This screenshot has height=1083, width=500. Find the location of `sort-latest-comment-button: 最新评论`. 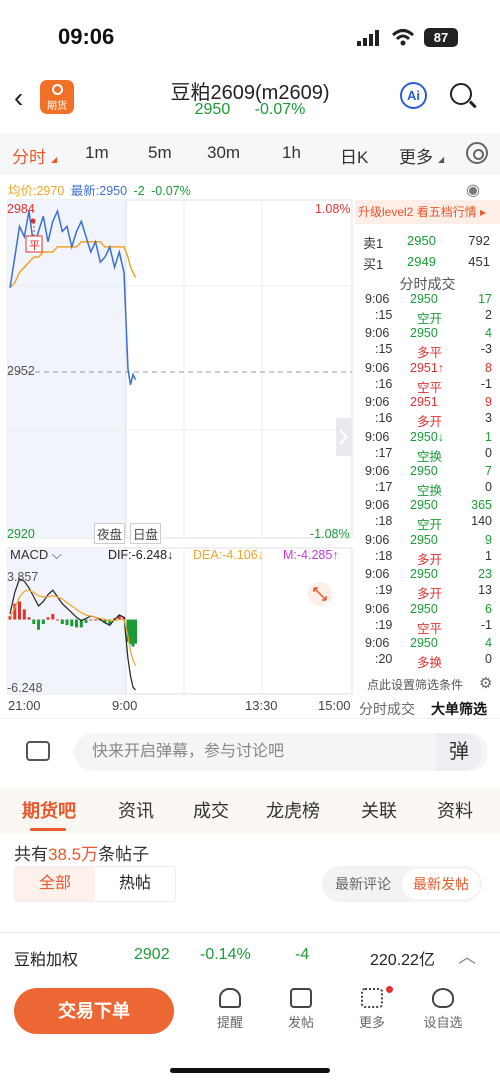

sort-latest-comment-button: 最新评论 is located at coordinates (363, 884).